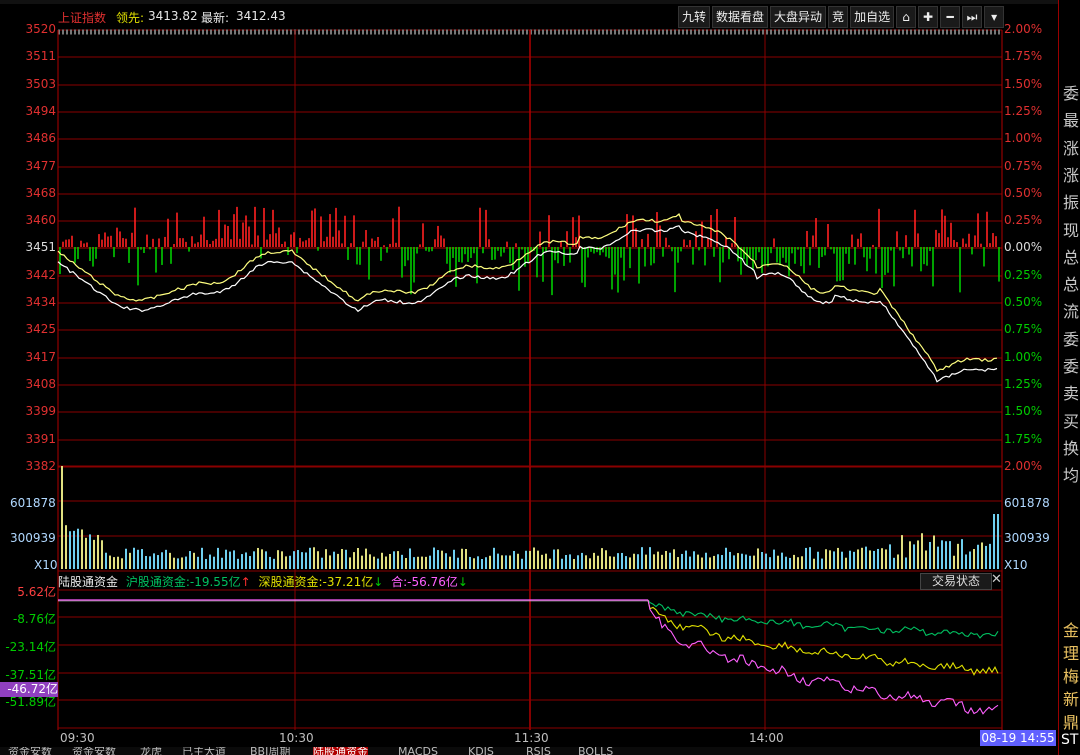 This screenshot has width=1080, height=755. I want to click on price-tick-label: 3434, so click(40, 302).